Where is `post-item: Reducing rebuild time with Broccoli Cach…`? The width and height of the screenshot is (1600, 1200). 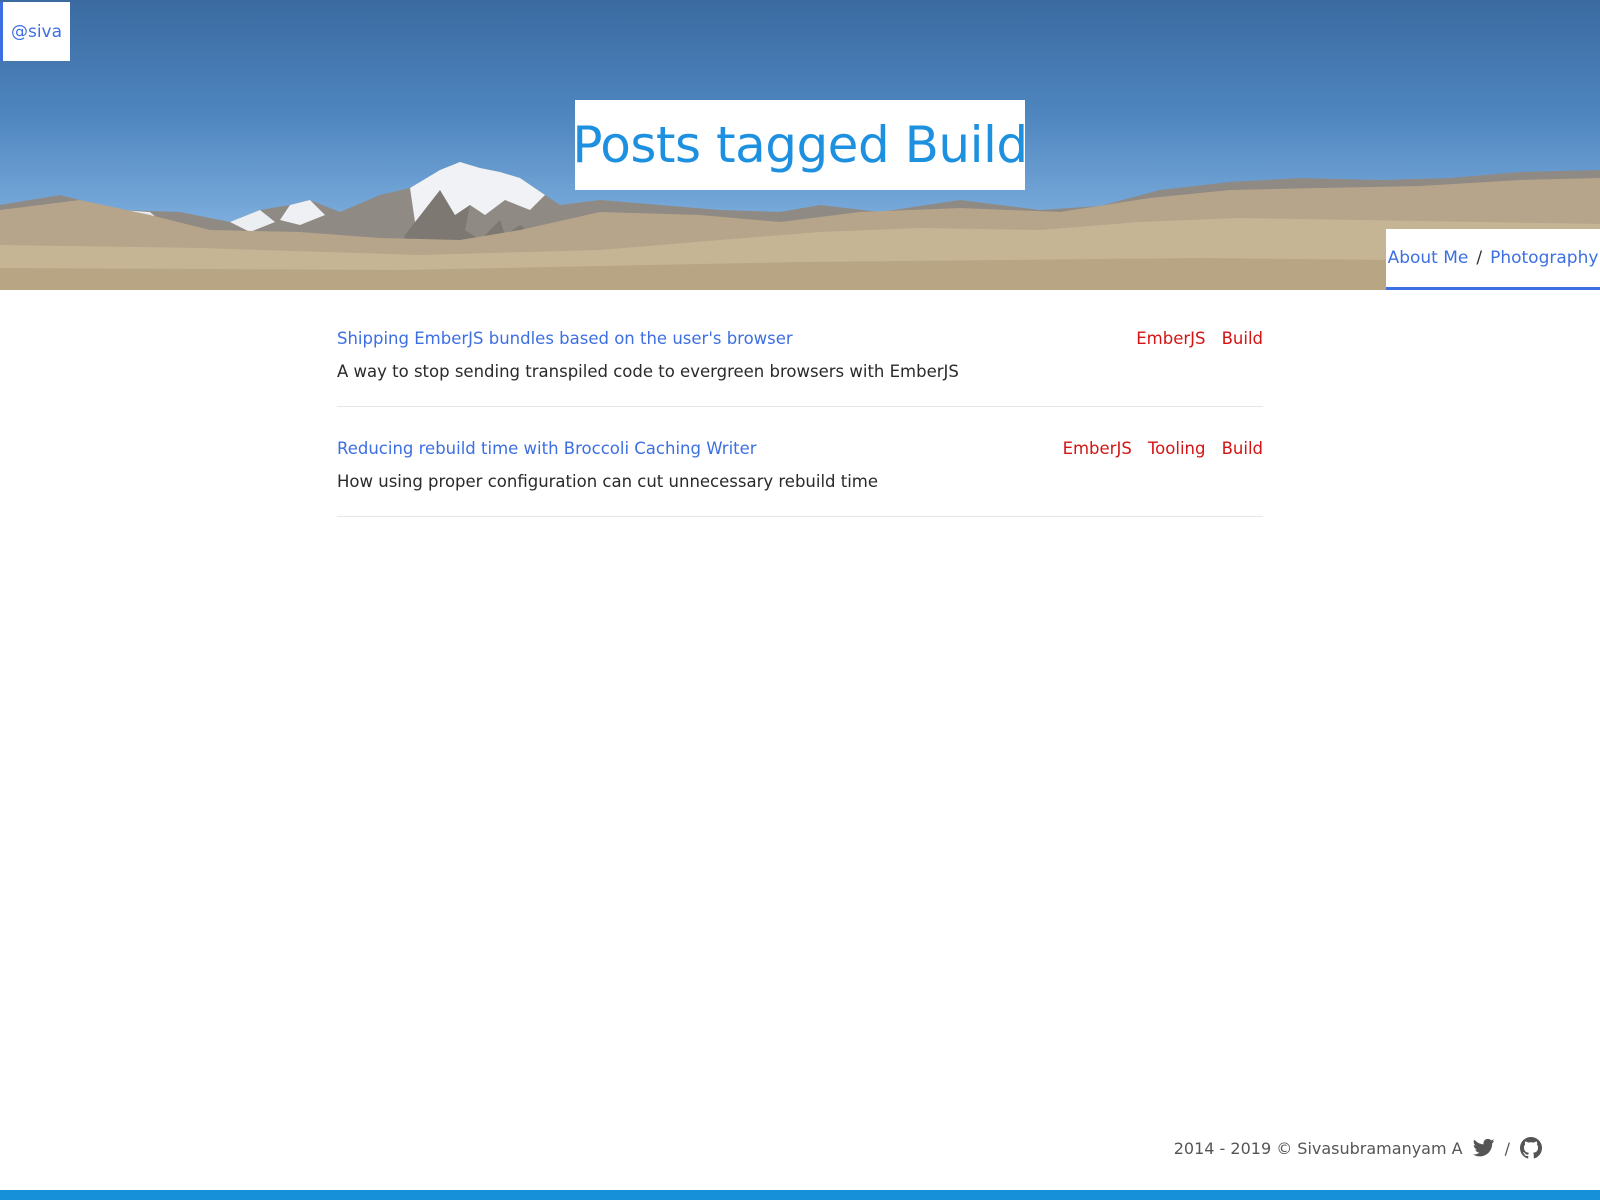
post-item: Reducing rebuild time with Broccoli Cach… is located at coordinates (800, 476).